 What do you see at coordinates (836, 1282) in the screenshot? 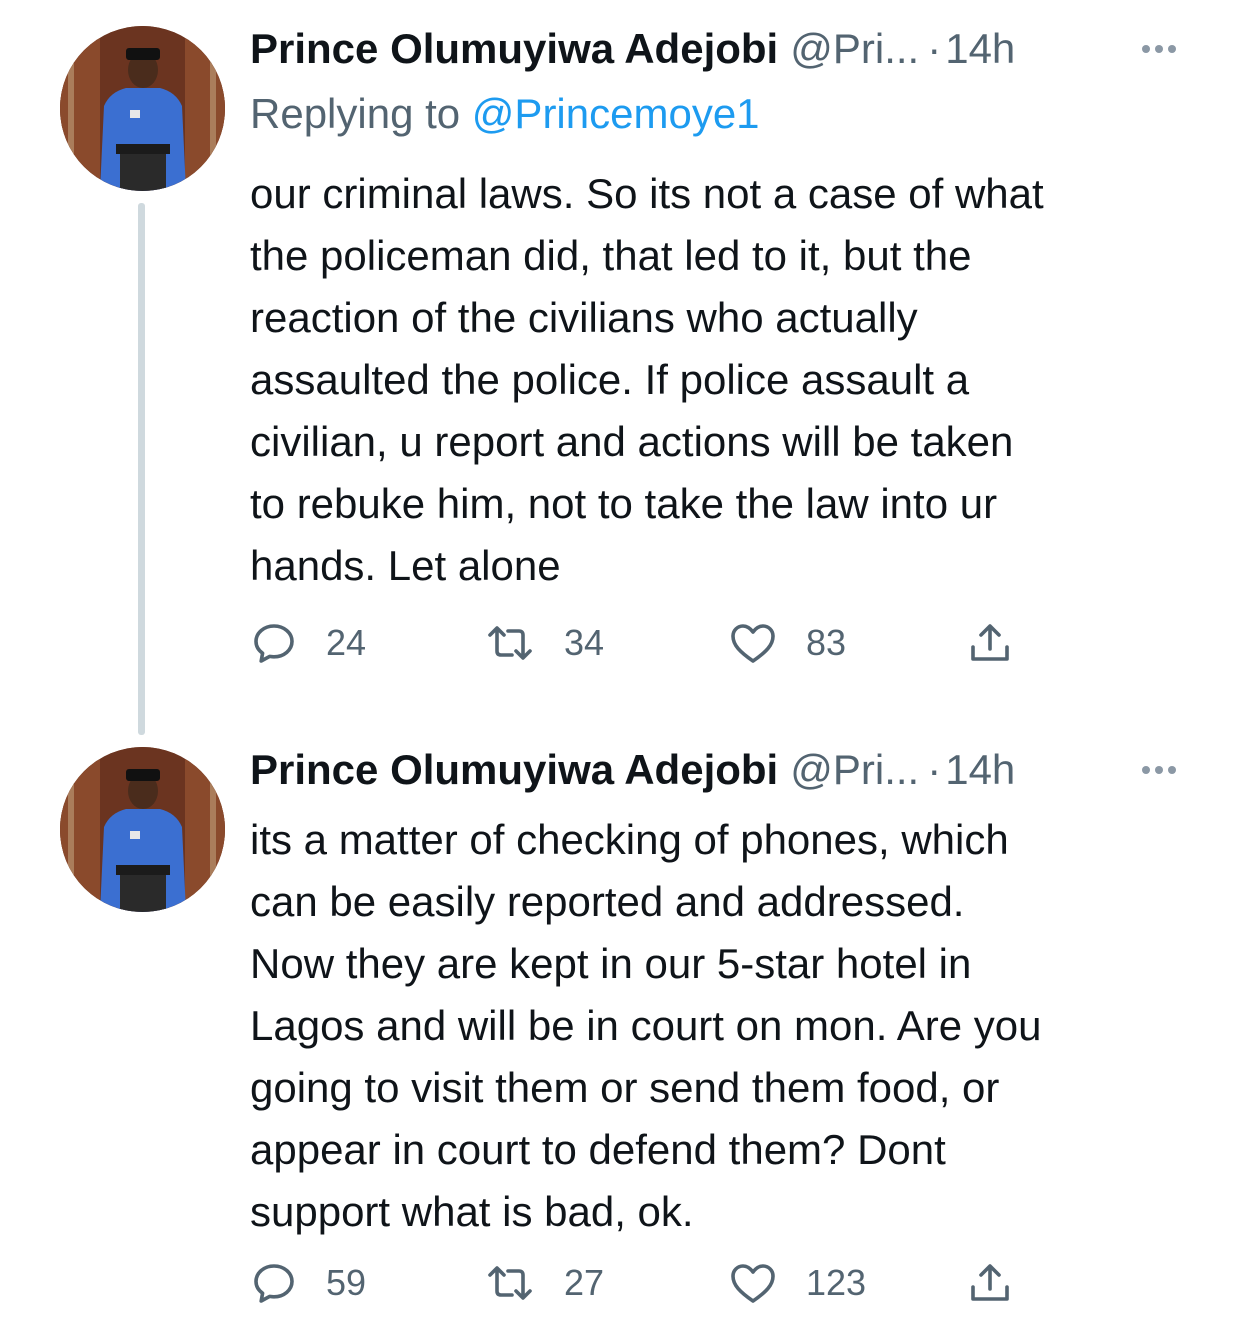
I see `like-count: 123` at bounding box center [836, 1282].